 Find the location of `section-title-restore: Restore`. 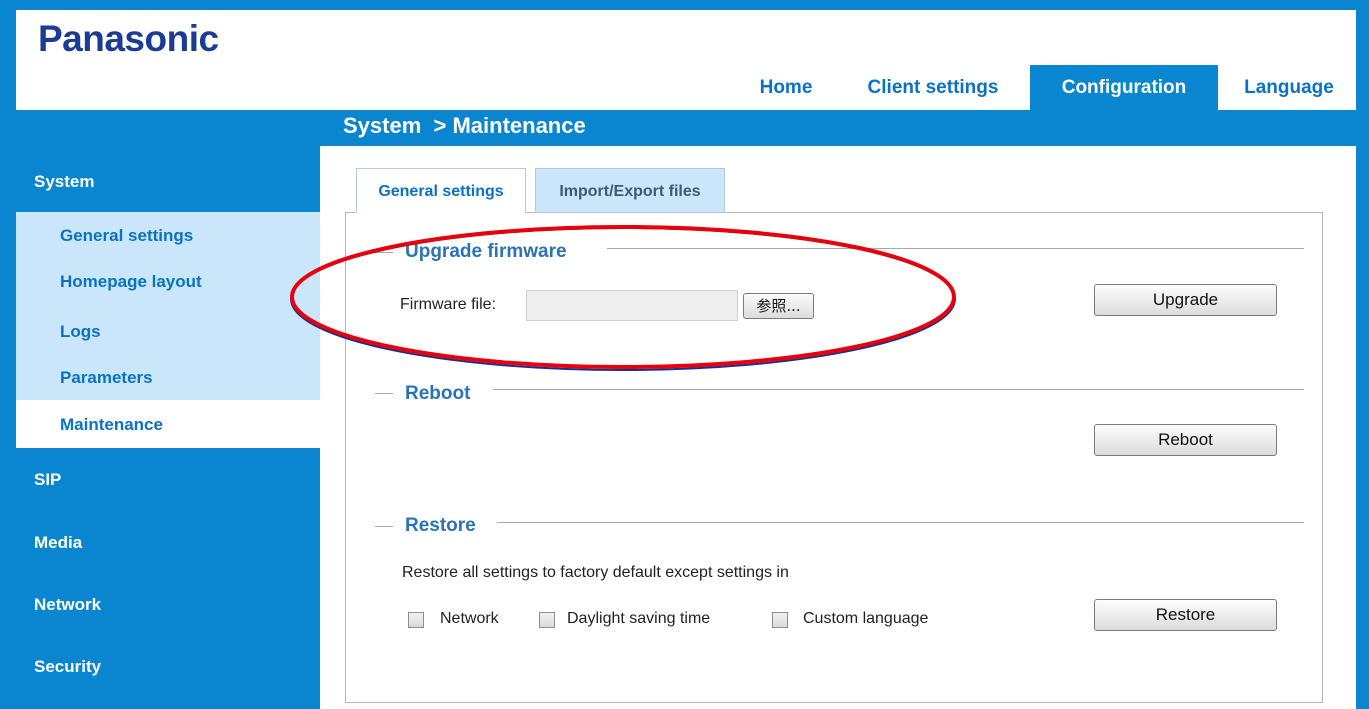

section-title-restore: Restore is located at coordinates (440, 525).